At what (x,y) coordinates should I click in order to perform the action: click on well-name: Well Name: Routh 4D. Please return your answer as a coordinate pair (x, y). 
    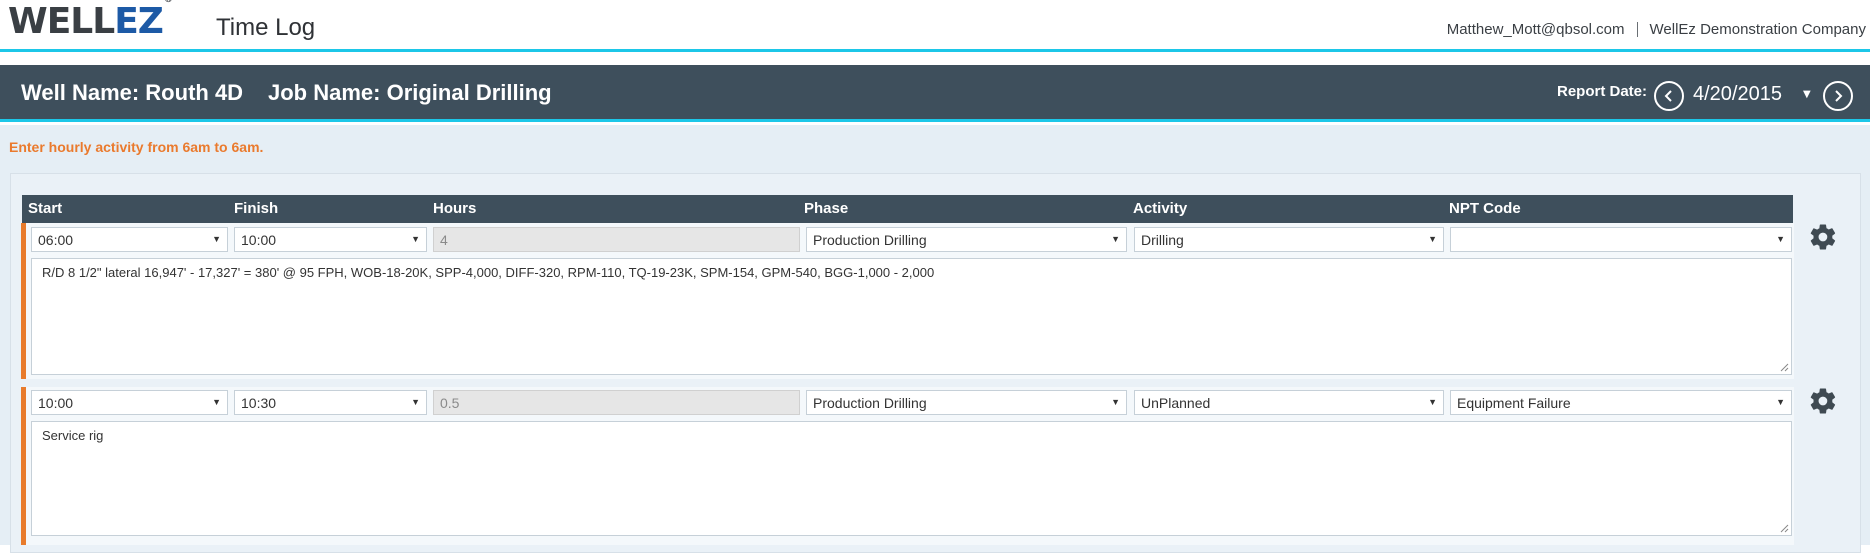
    Looking at the image, I should click on (132, 92).